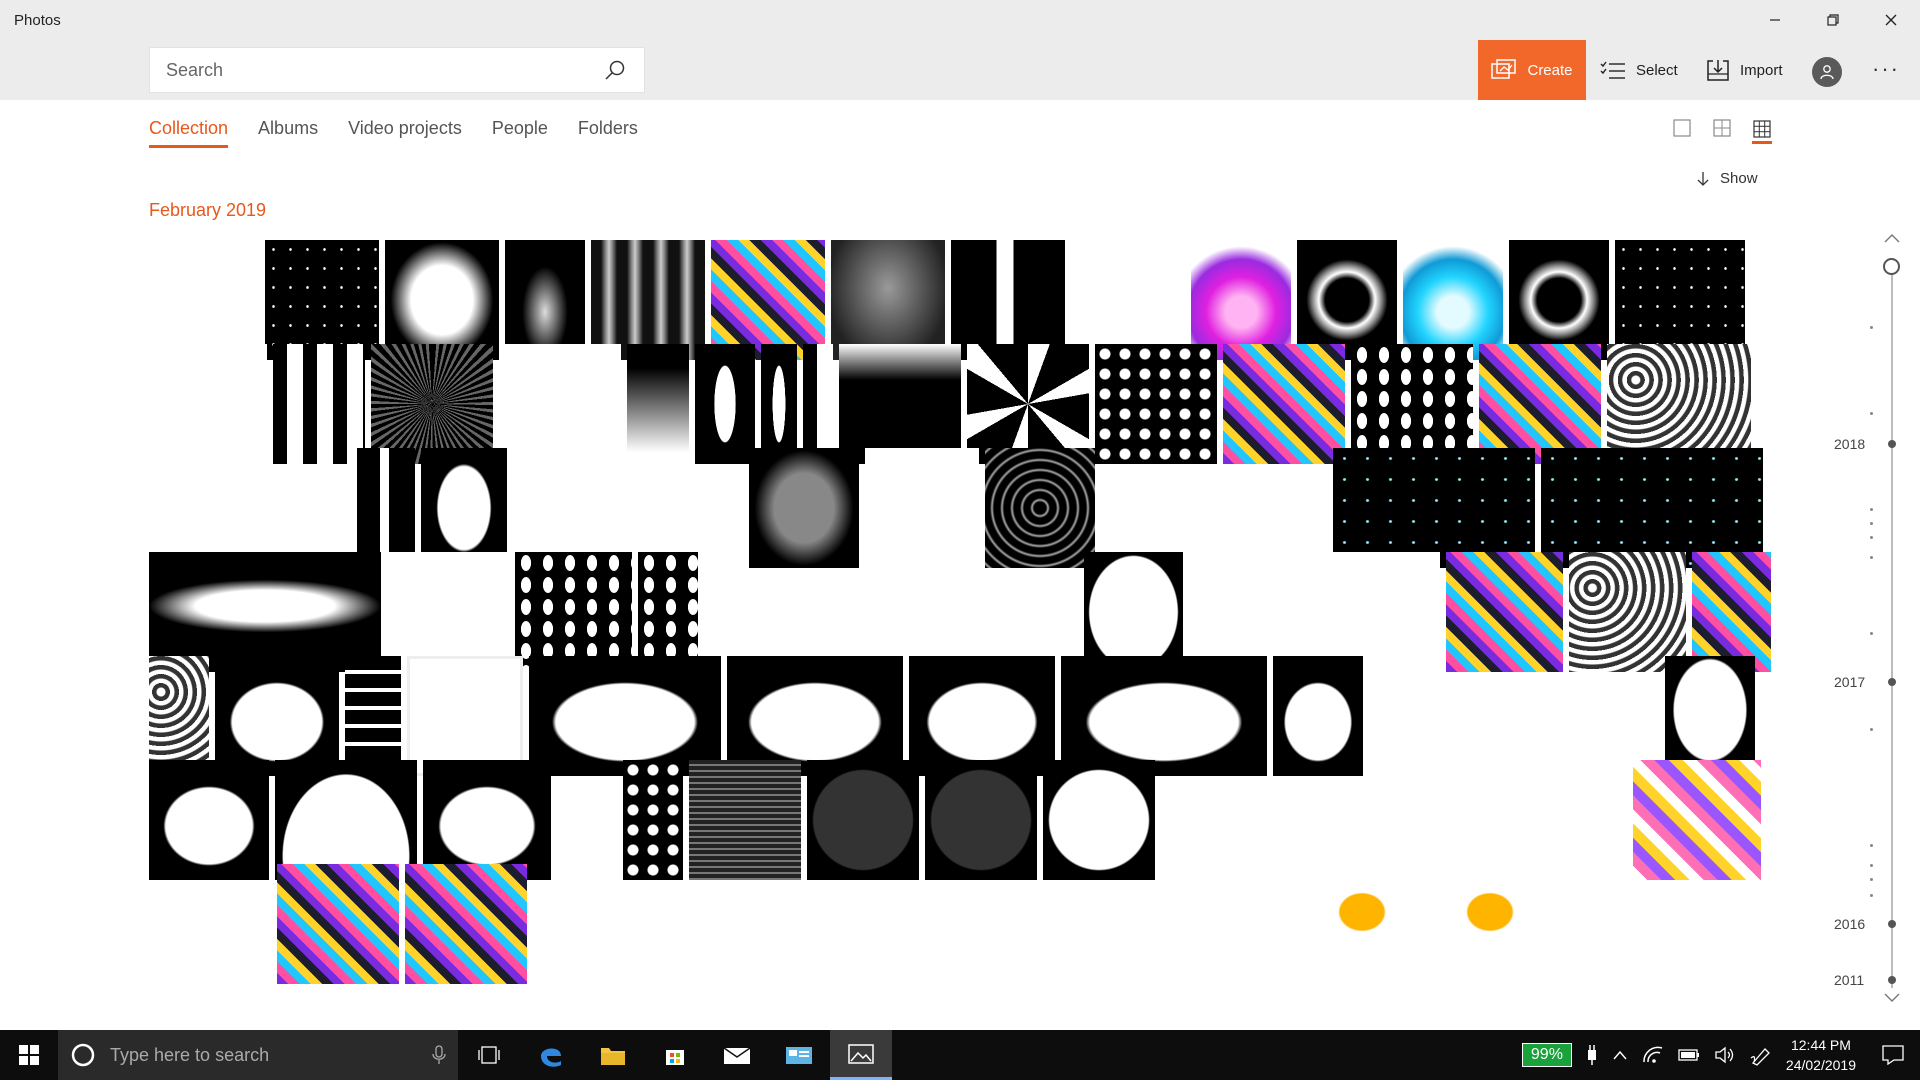 The width and height of the screenshot is (1920, 1080). Describe the element at coordinates (1849, 682) in the screenshot. I see `timeline-year-2017: 2017` at that location.